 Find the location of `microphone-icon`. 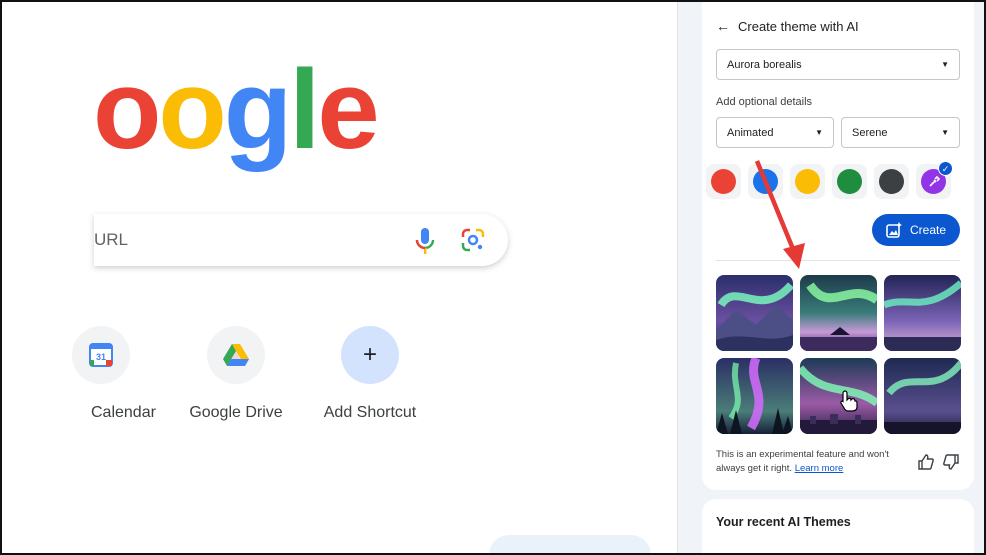

microphone-icon is located at coordinates (425, 241).